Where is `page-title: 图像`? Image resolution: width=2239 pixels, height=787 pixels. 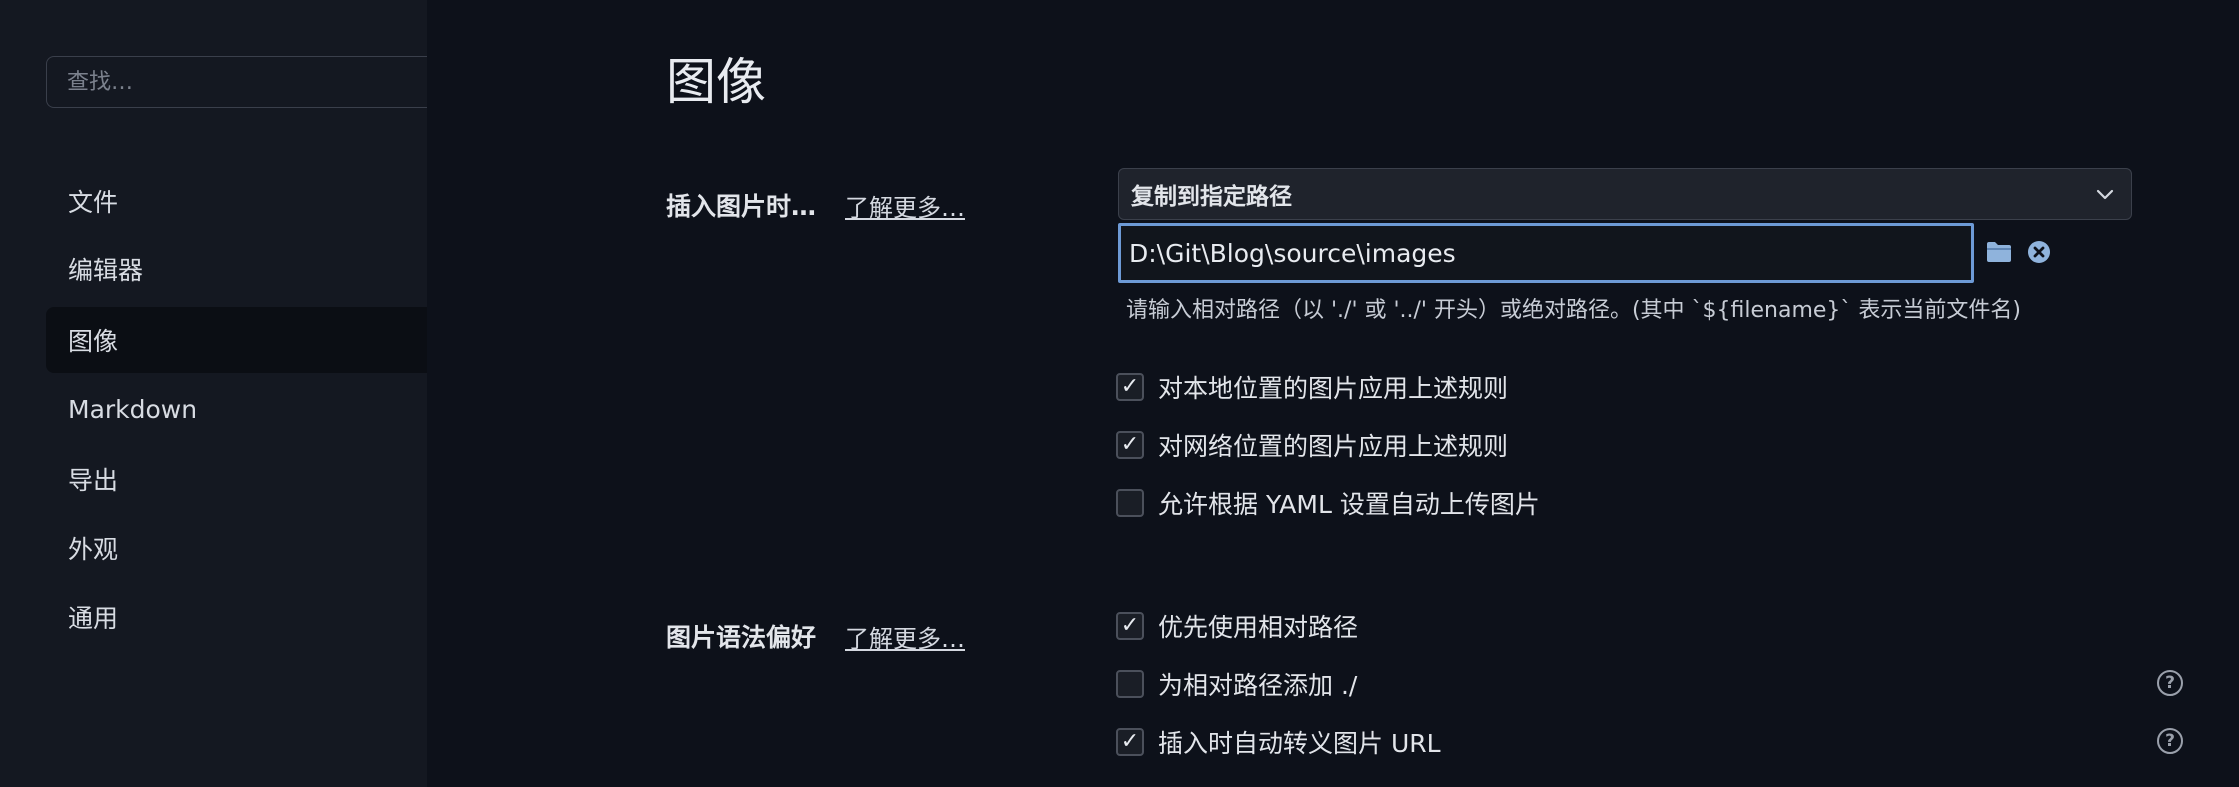
page-title: 图像 is located at coordinates (716, 82).